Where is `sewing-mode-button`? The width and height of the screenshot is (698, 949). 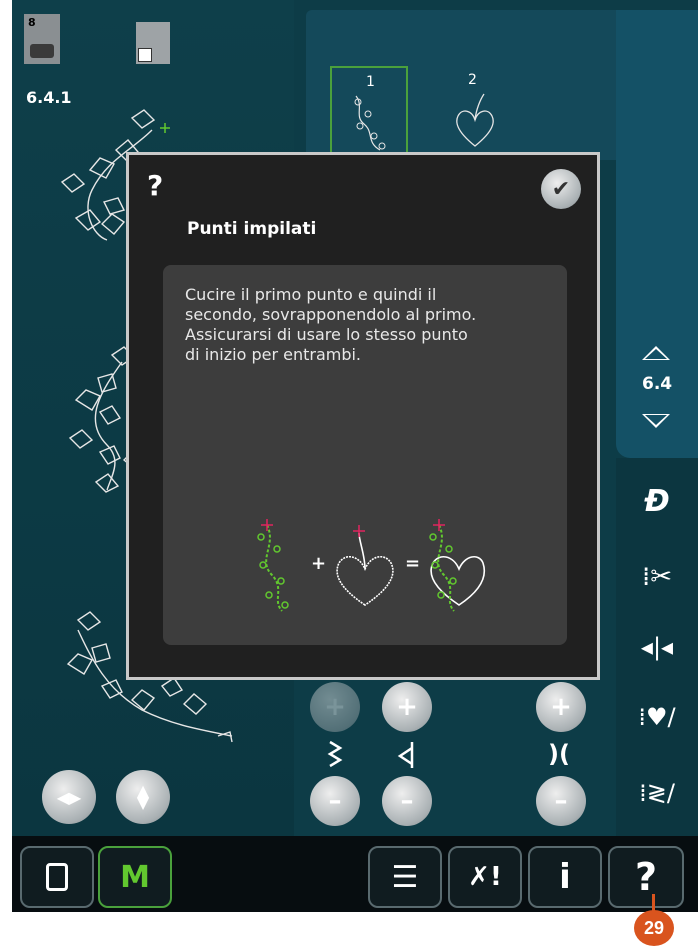
sewing-mode-button is located at coordinates (57, 877).